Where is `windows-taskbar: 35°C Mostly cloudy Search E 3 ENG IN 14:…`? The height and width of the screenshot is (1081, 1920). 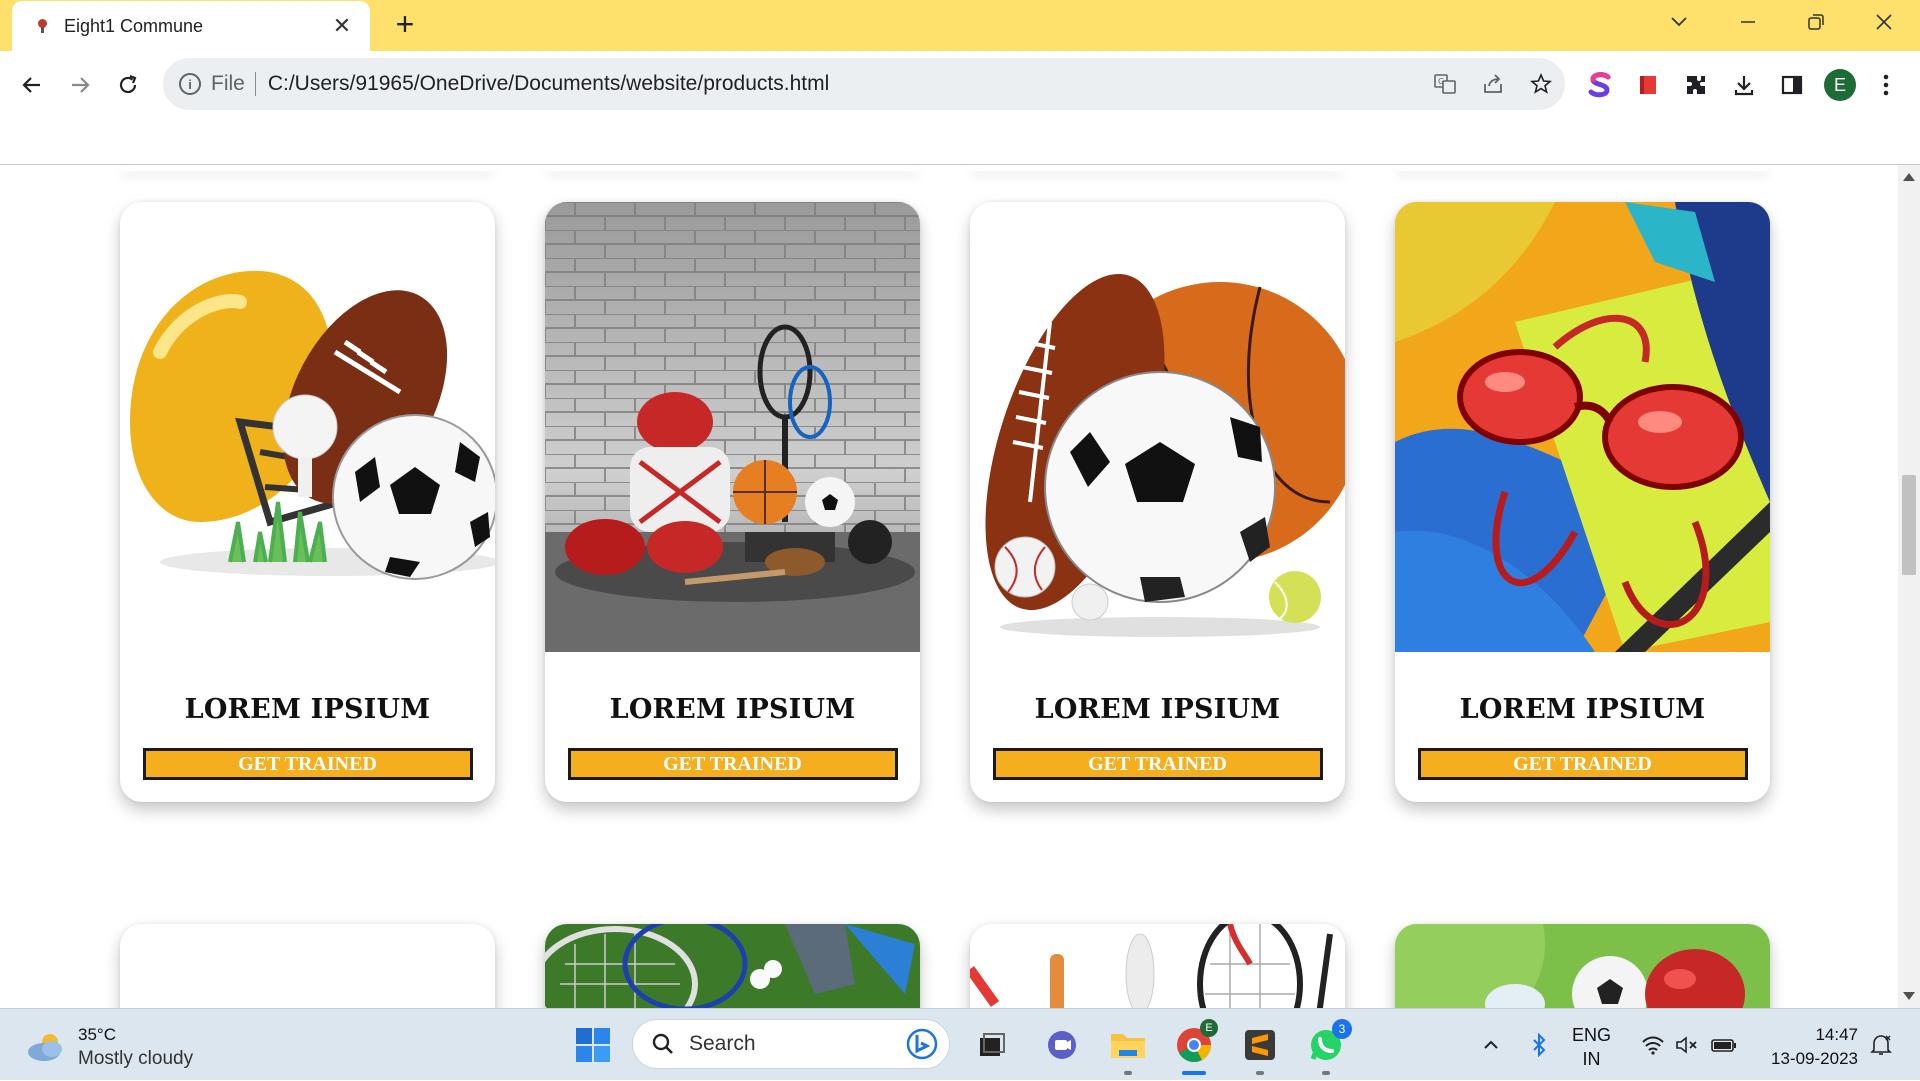
windows-taskbar: 35°C Mostly cloudy Search E 3 ENG IN 14:… is located at coordinates (960, 1044).